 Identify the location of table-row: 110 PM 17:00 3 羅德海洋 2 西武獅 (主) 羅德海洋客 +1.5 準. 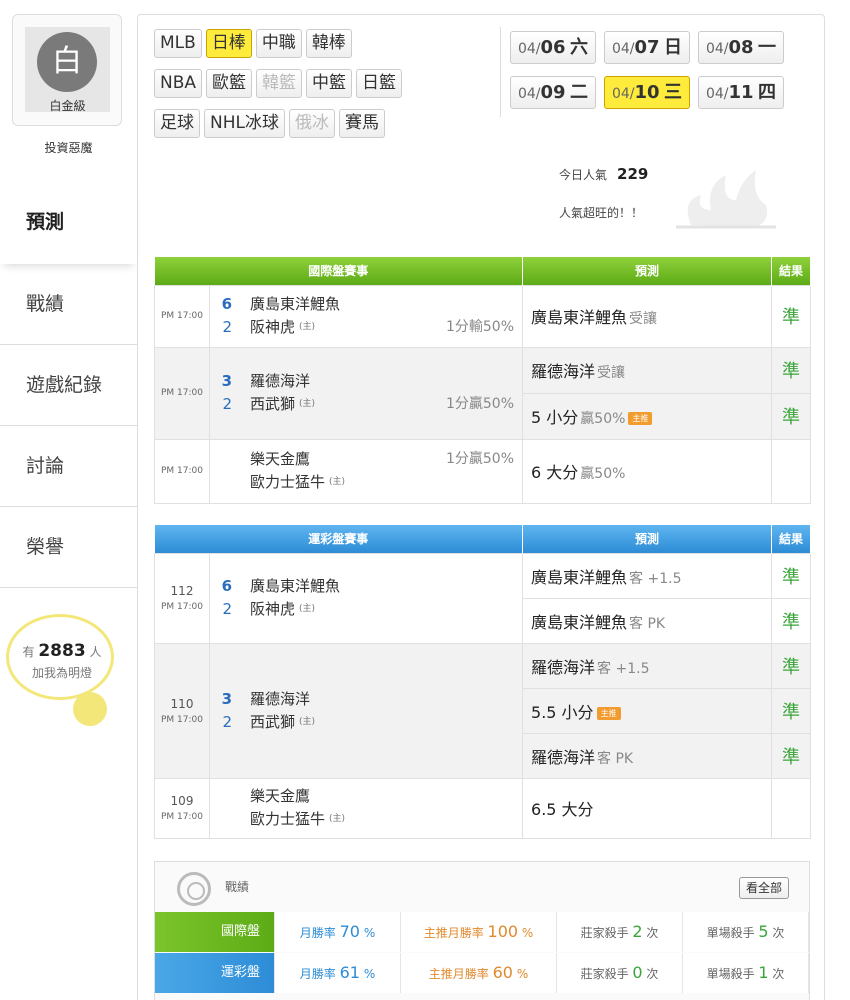
(483, 710).